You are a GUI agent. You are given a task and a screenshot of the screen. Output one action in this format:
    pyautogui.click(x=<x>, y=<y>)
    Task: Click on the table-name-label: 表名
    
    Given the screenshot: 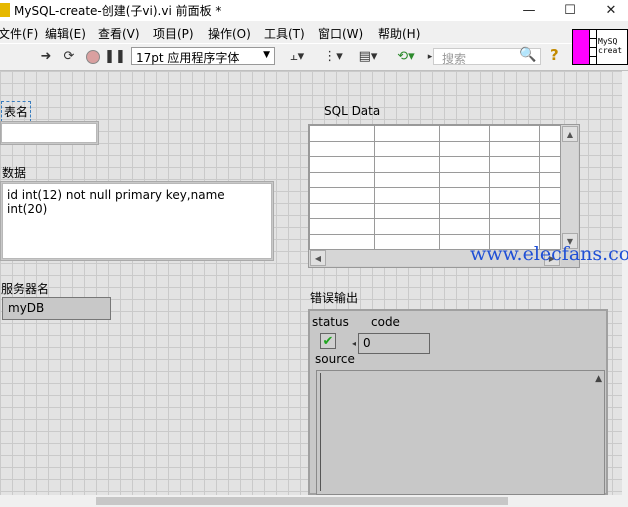 What is the action you would take?
    pyautogui.click(x=16, y=111)
    